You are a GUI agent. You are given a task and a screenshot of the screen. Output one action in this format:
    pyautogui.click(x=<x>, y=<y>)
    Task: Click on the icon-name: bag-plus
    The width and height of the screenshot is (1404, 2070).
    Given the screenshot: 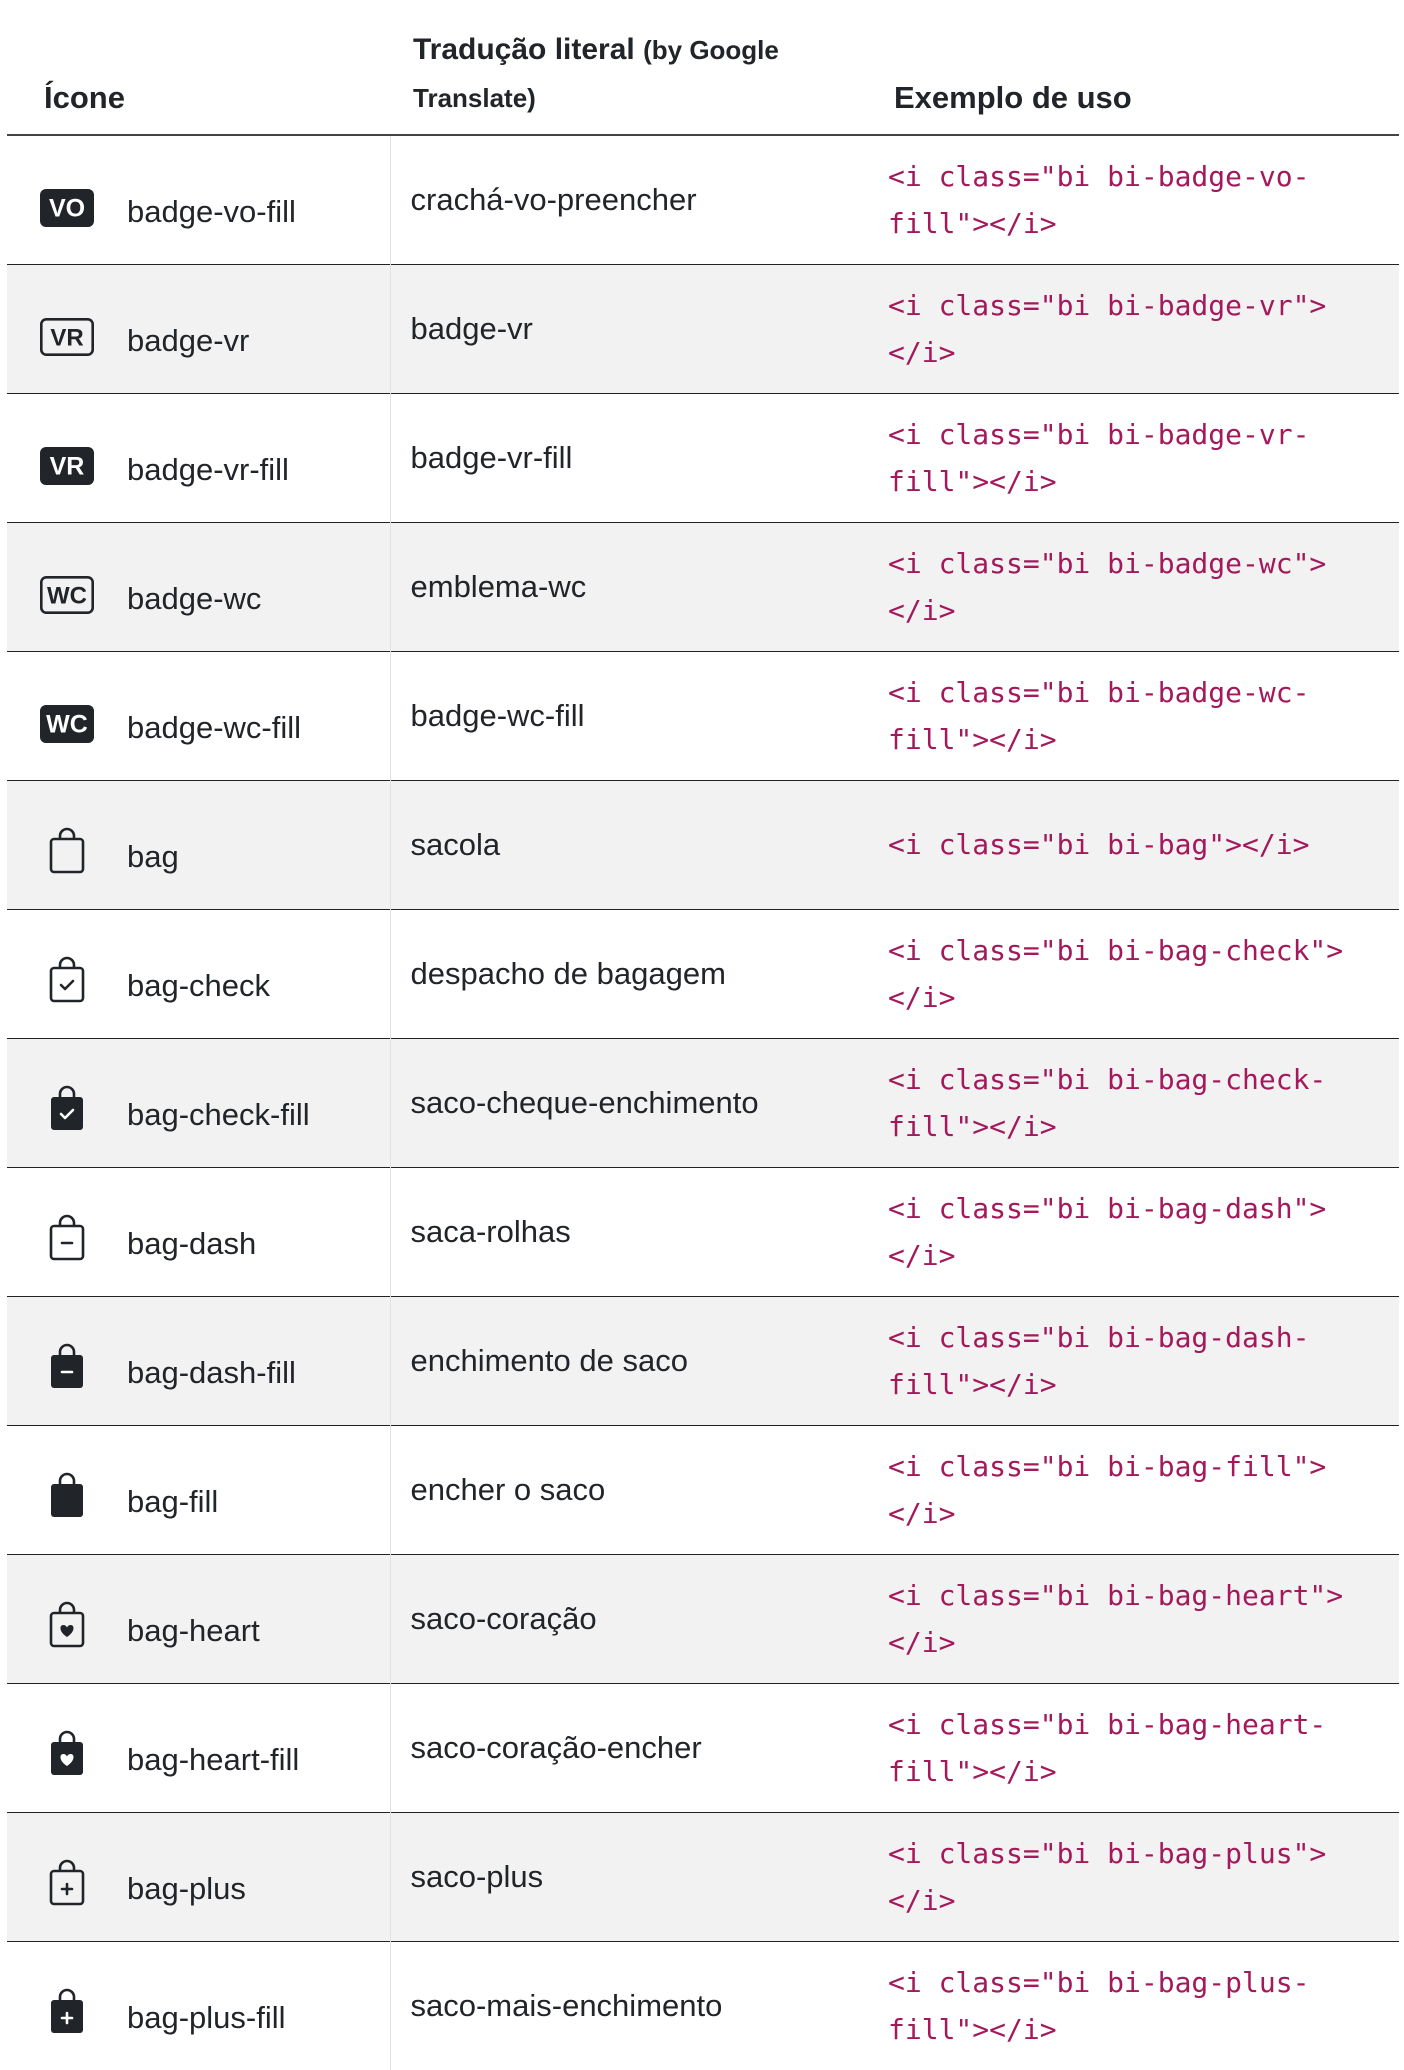 What is the action you would take?
    pyautogui.click(x=186, y=1888)
    